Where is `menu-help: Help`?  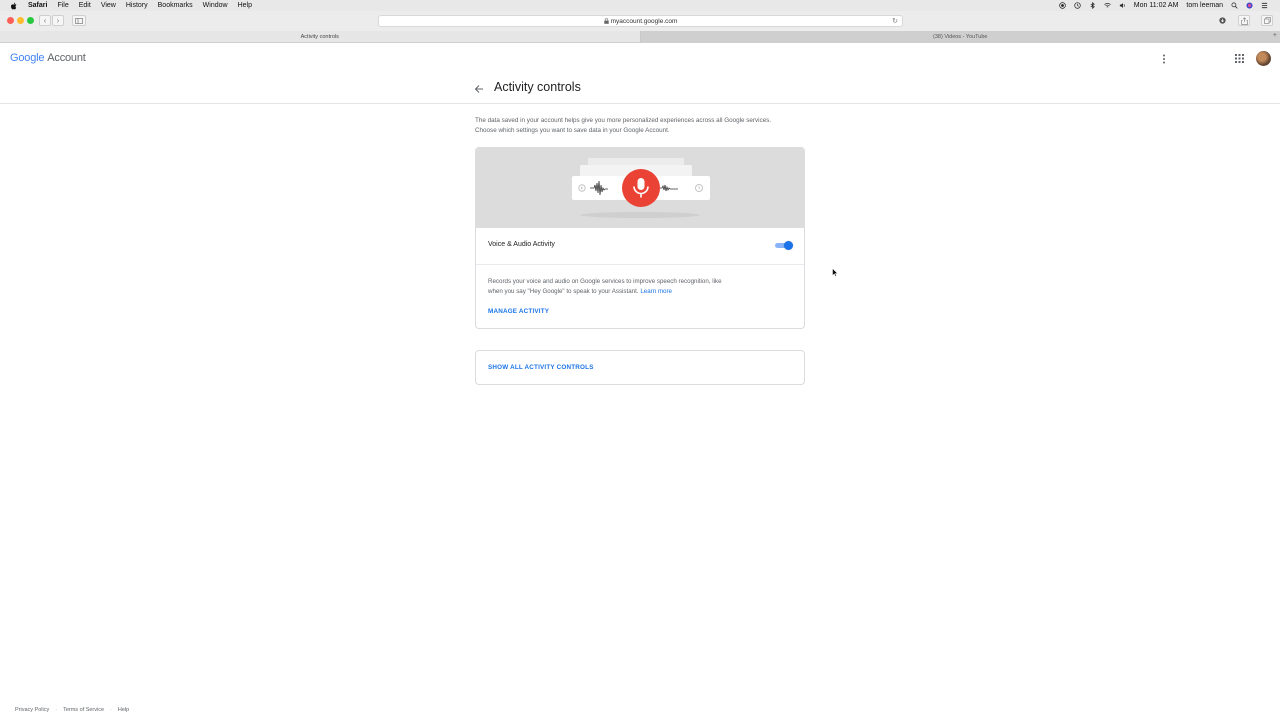 menu-help: Help is located at coordinates (245, 5).